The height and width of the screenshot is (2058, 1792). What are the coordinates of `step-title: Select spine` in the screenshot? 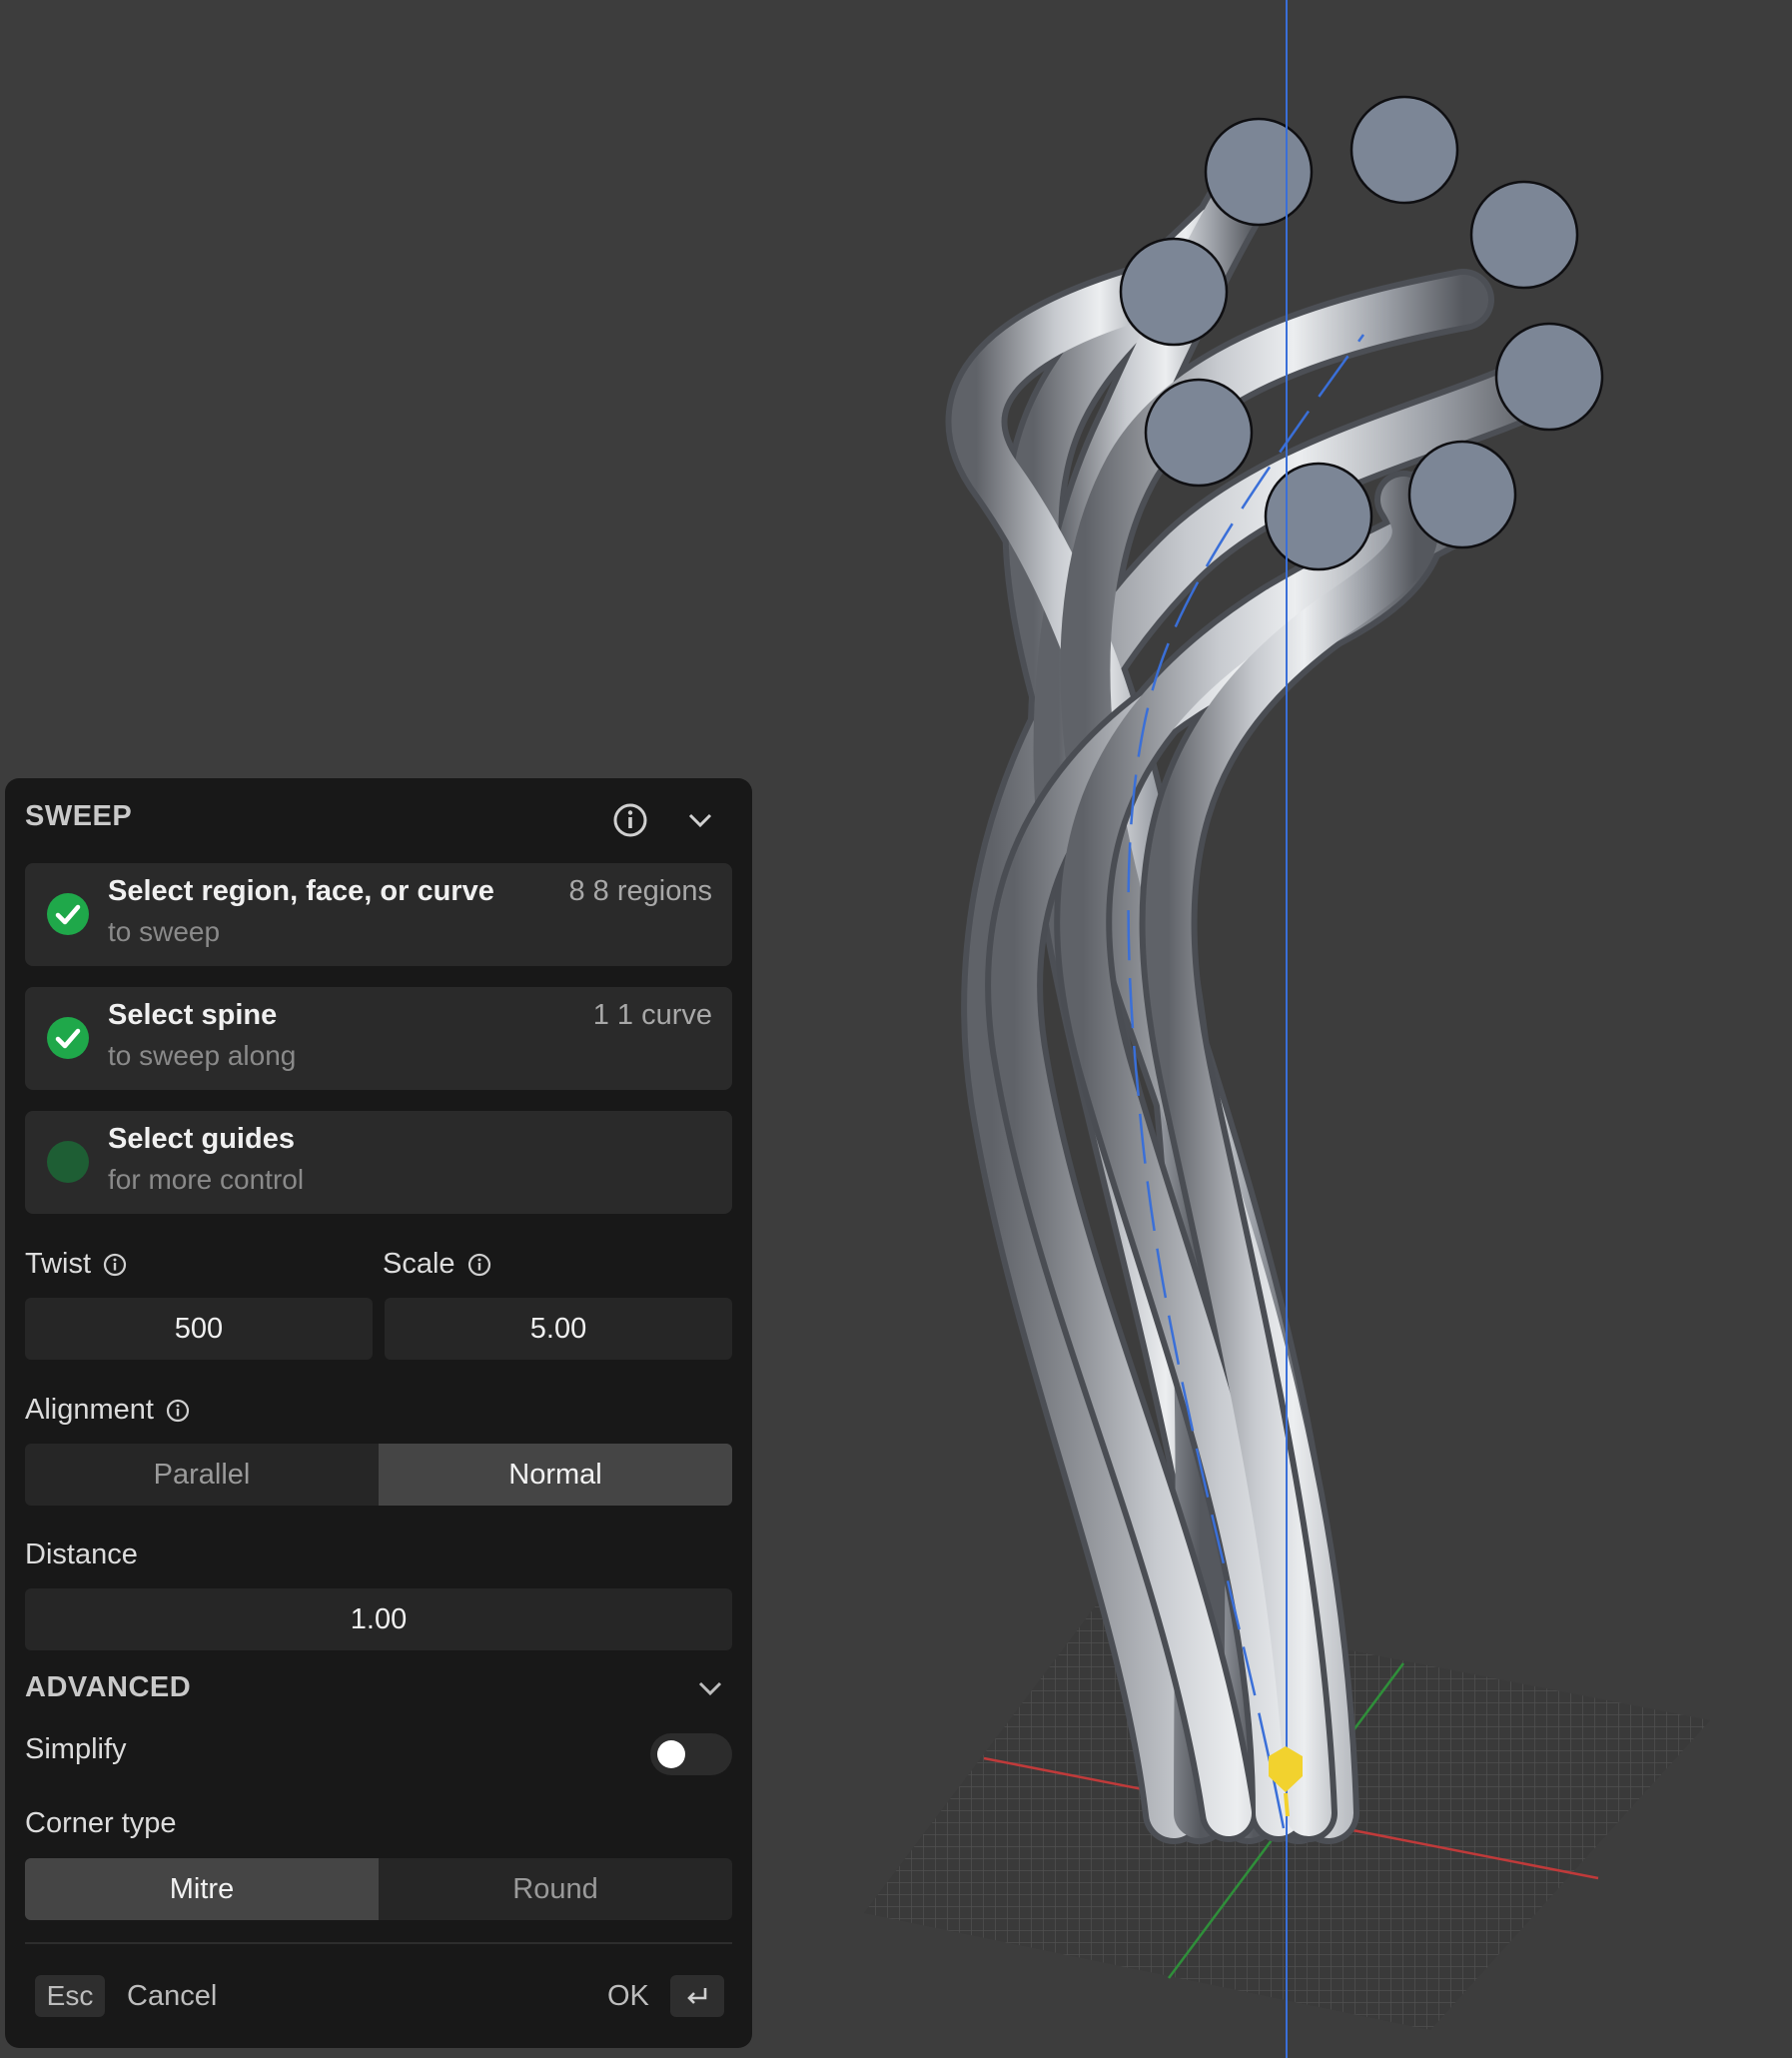 It's located at (193, 1015).